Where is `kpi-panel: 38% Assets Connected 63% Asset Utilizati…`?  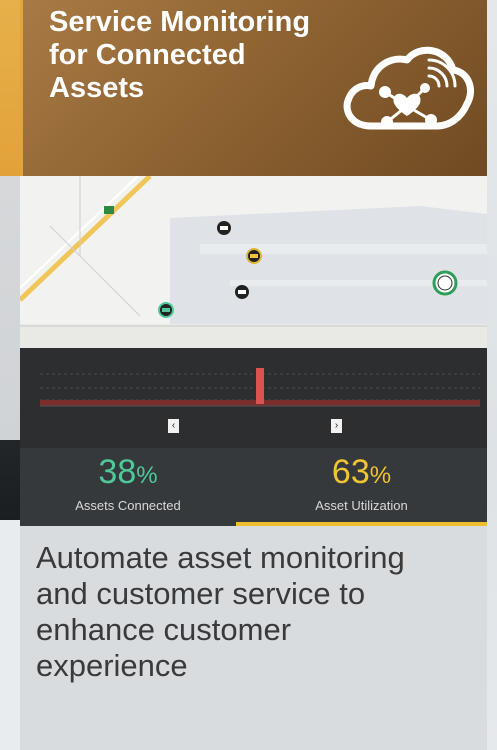 kpi-panel: 38% Assets Connected 63% Asset Utilizati… is located at coordinates (253, 487).